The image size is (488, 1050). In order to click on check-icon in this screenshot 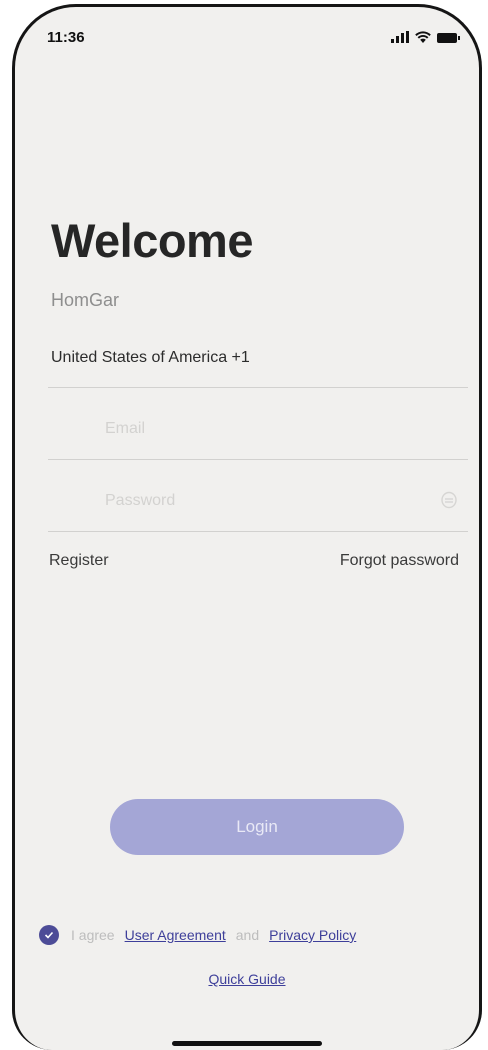, I will do `click(49, 935)`.